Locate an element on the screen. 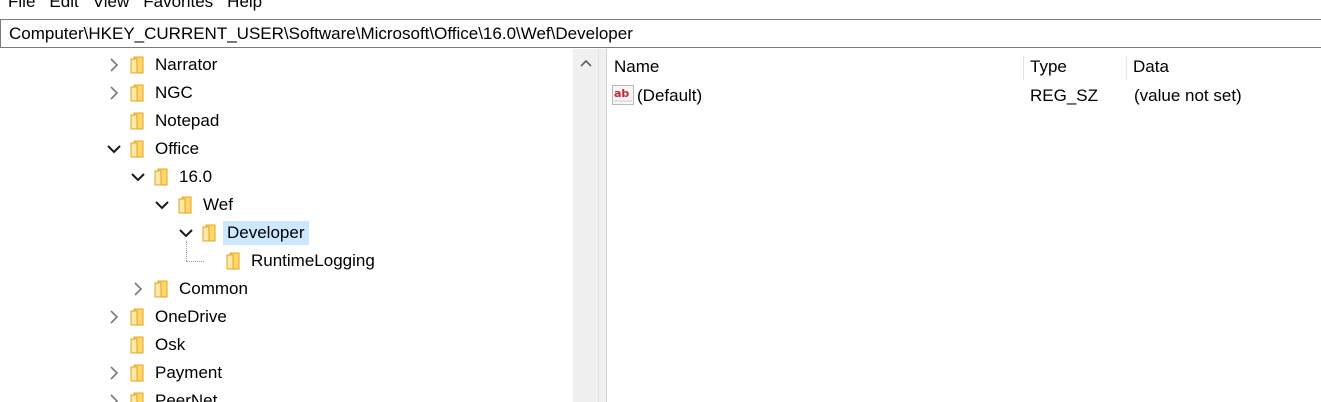 This screenshot has width=1321, height=402. tree-item-label: 16.0 is located at coordinates (195, 177).